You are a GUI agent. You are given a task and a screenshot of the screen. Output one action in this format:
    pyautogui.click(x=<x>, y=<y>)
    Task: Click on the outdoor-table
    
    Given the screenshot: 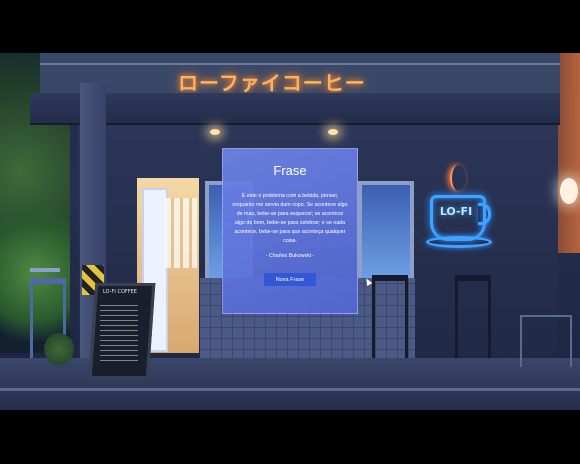 What is the action you would take?
    pyautogui.click(x=45, y=270)
    